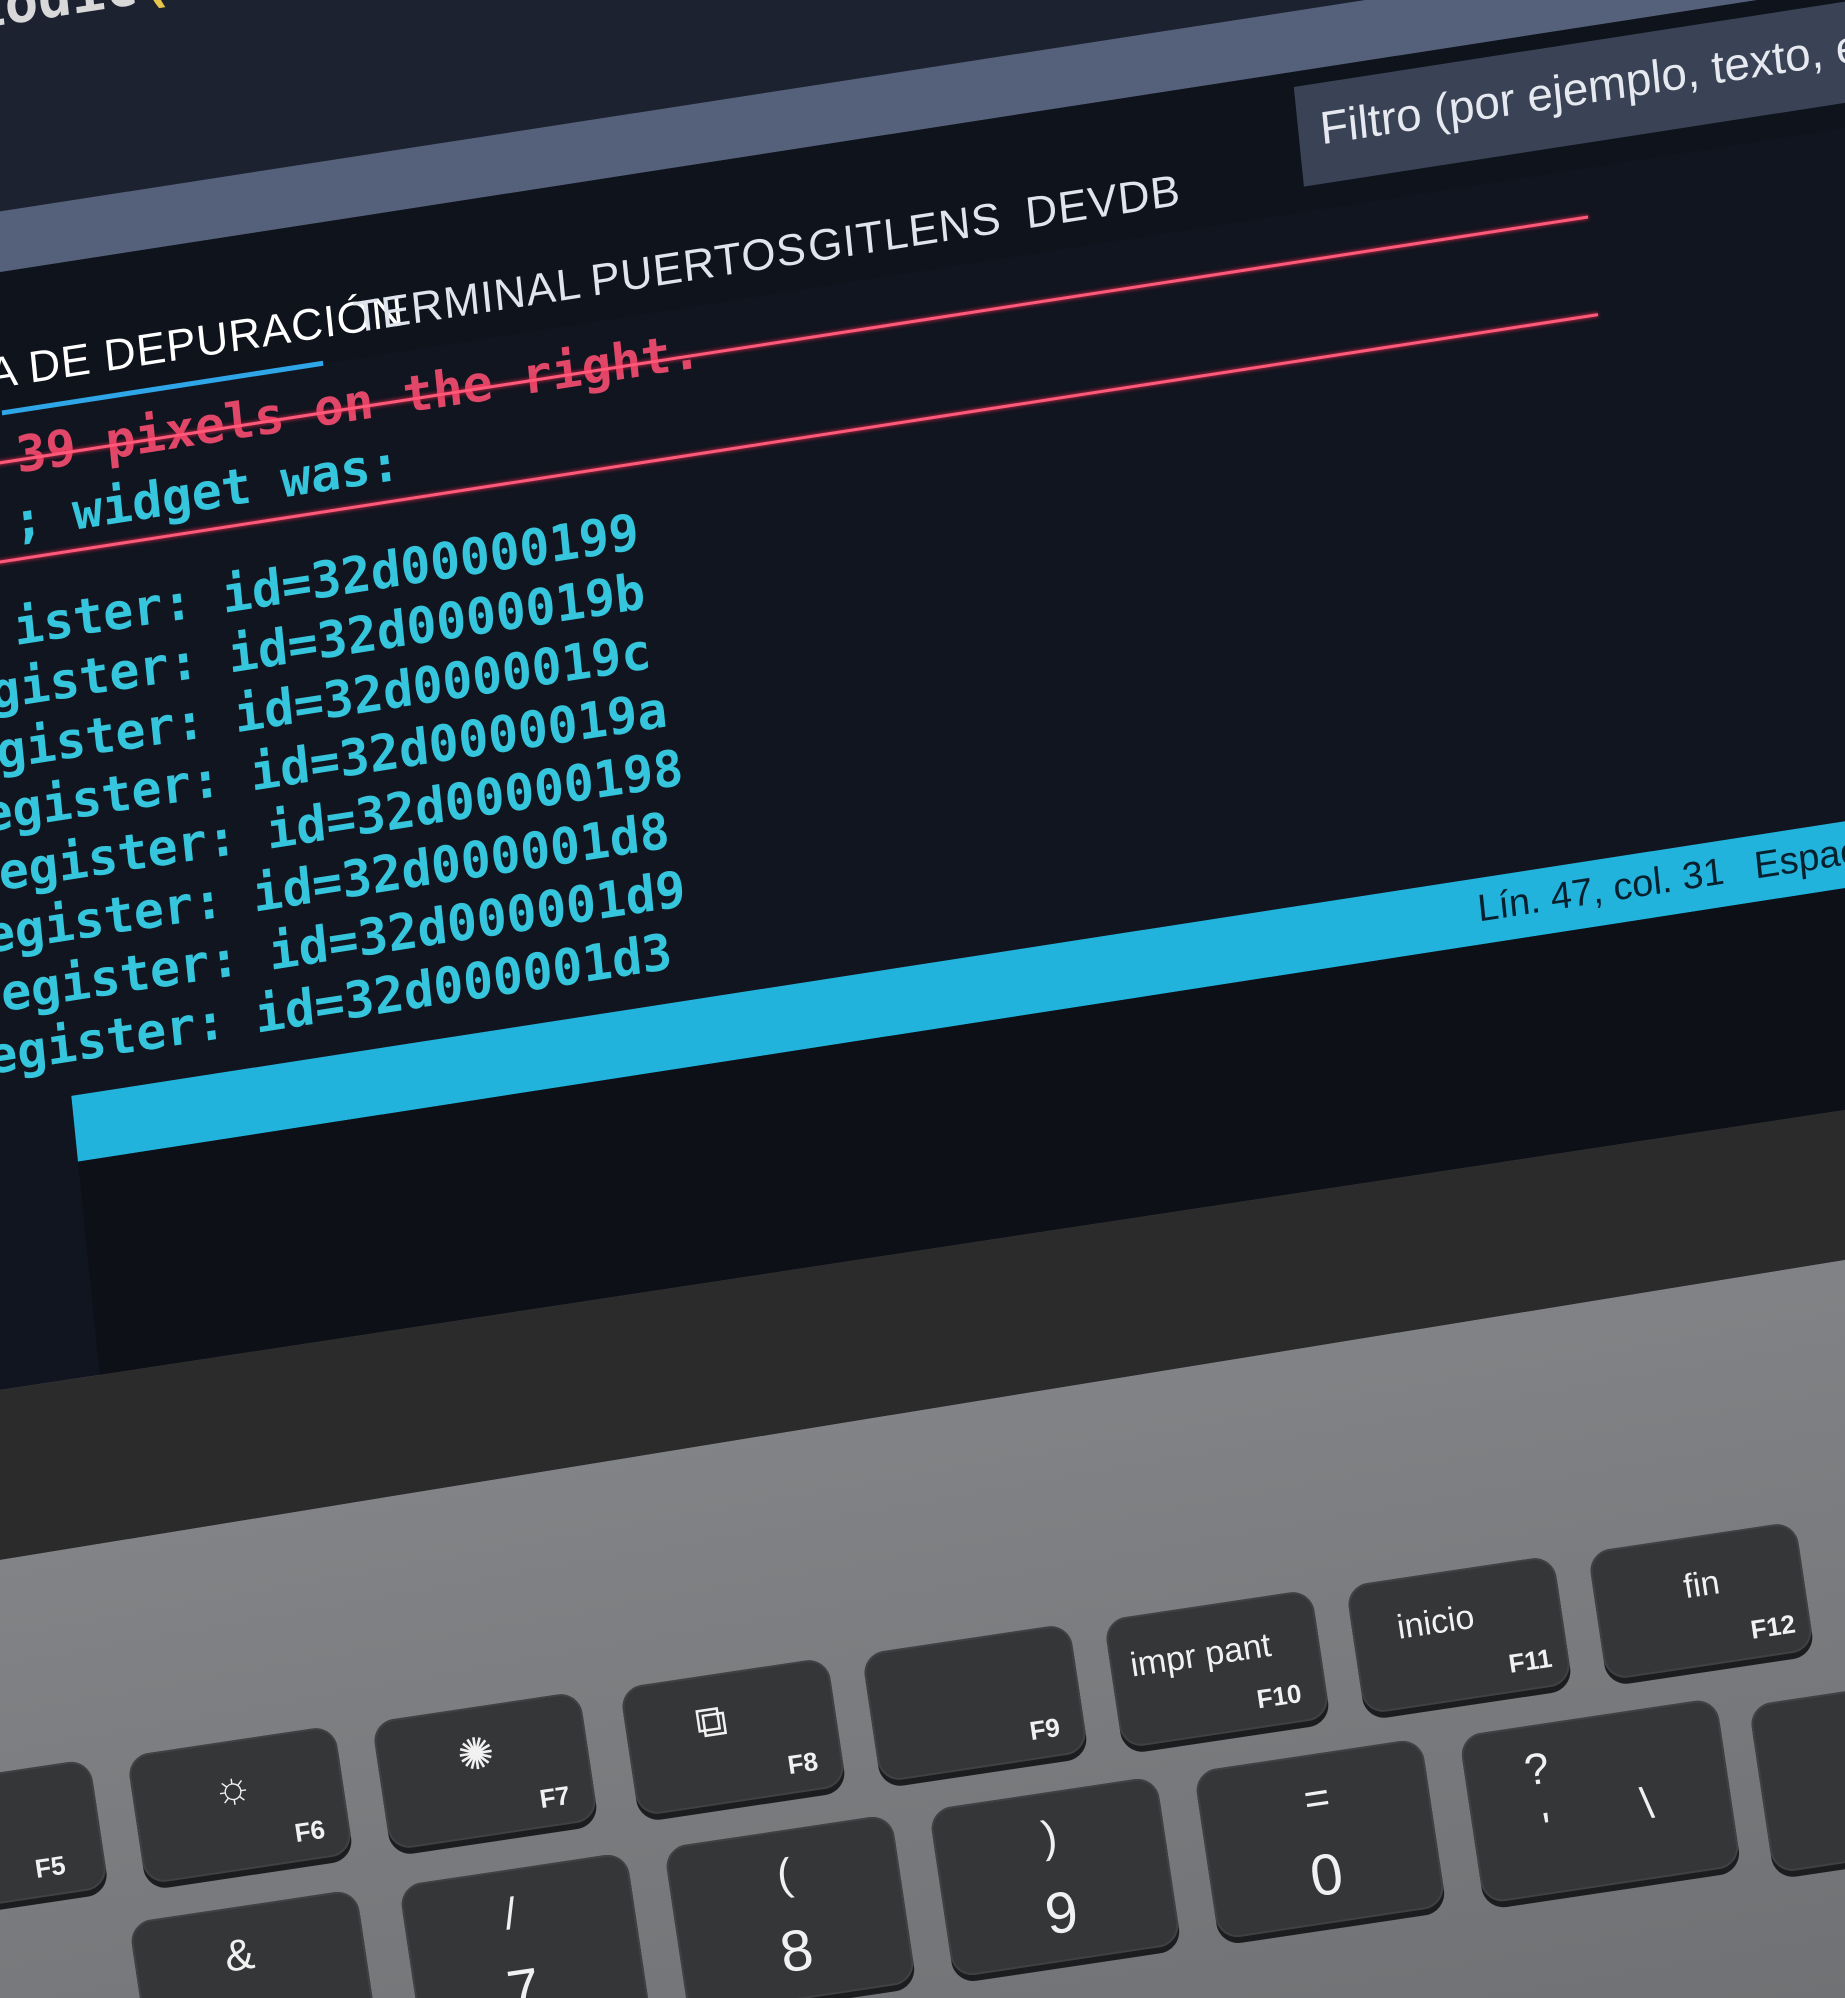 The height and width of the screenshot is (1998, 1845). Describe the element at coordinates (1061, 1913) in the screenshot. I see `key-number: 9` at that location.